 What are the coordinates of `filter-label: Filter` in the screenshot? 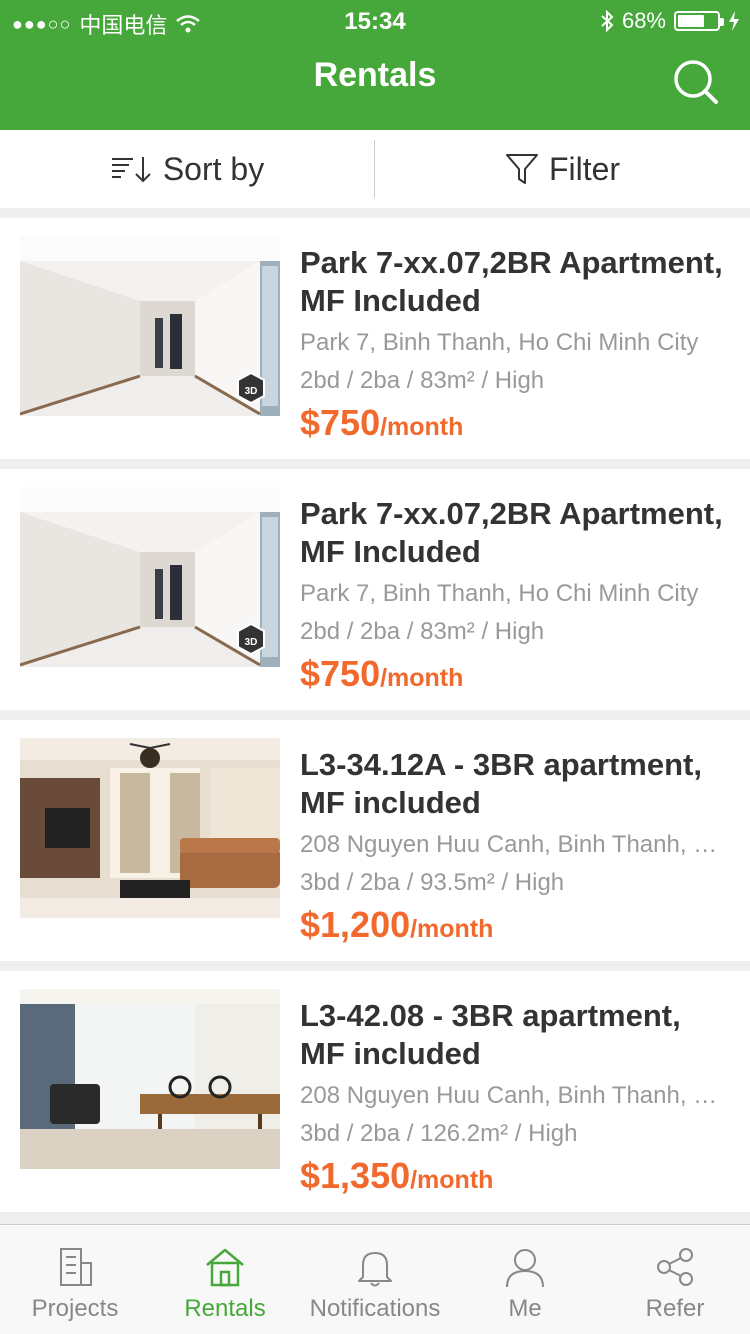 It's located at (584, 168).